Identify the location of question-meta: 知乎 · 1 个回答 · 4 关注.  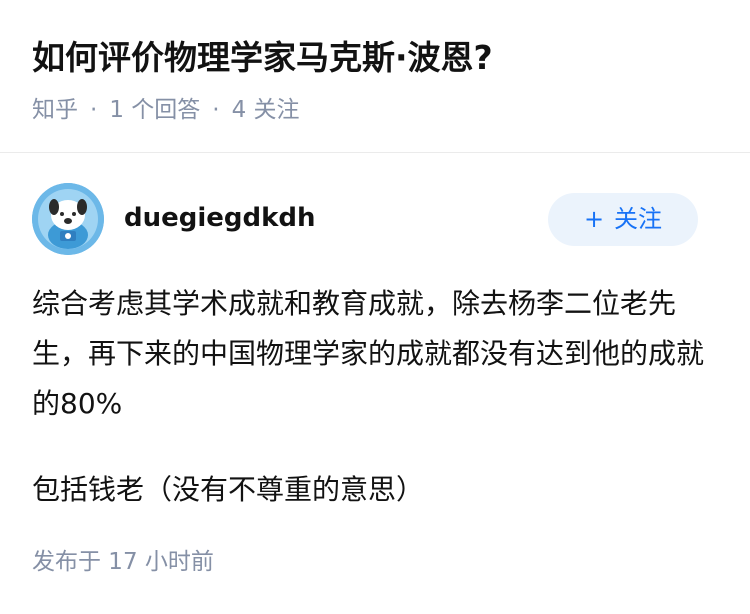
(166, 110).